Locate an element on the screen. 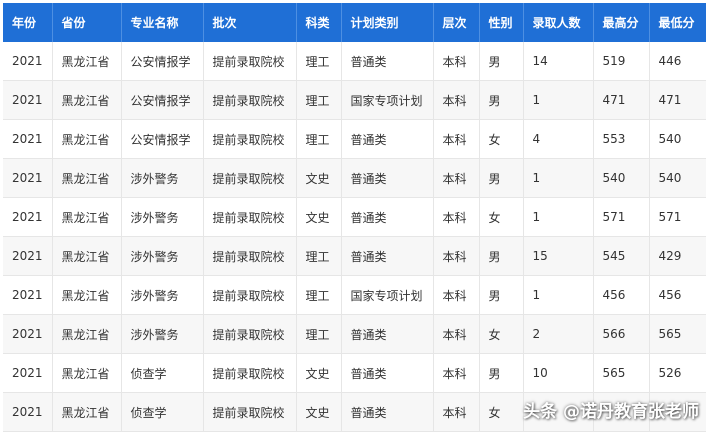 The image size is (711, 432). min-score-cell: 446 is located at coordinates (677, 61).